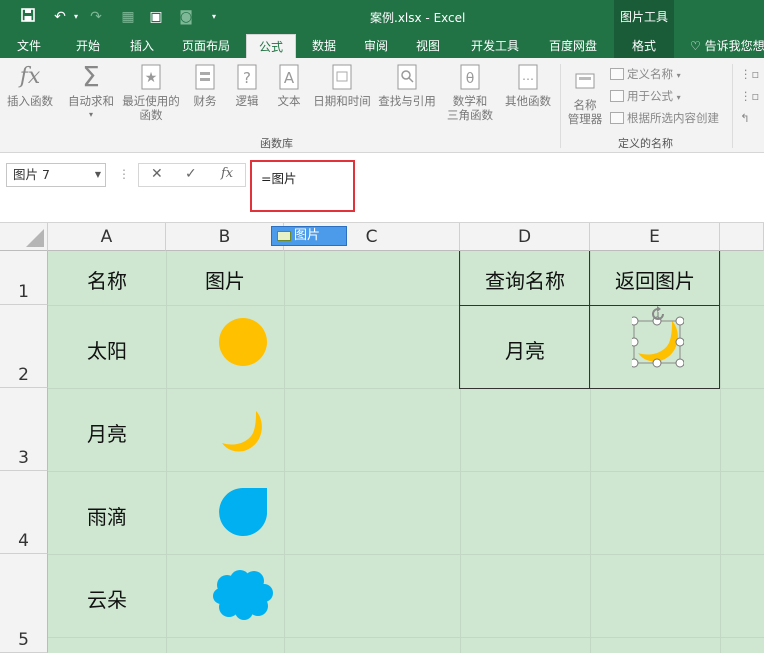  I want to click on tab-formulas: 公式, so click(271, 46).